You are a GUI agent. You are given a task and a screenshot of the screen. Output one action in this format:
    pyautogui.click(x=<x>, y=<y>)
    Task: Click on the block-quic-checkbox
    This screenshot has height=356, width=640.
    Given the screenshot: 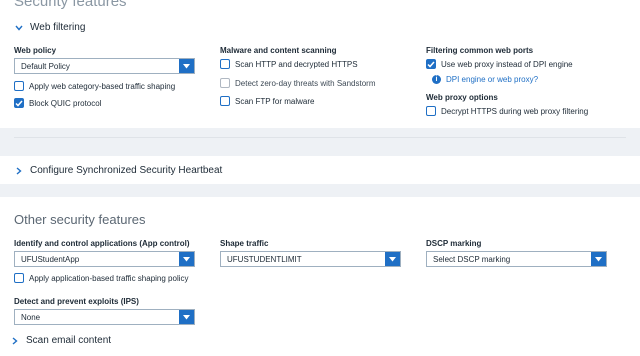 What is the action you would take?
    pyautogui.click(x=19, y=103)
    